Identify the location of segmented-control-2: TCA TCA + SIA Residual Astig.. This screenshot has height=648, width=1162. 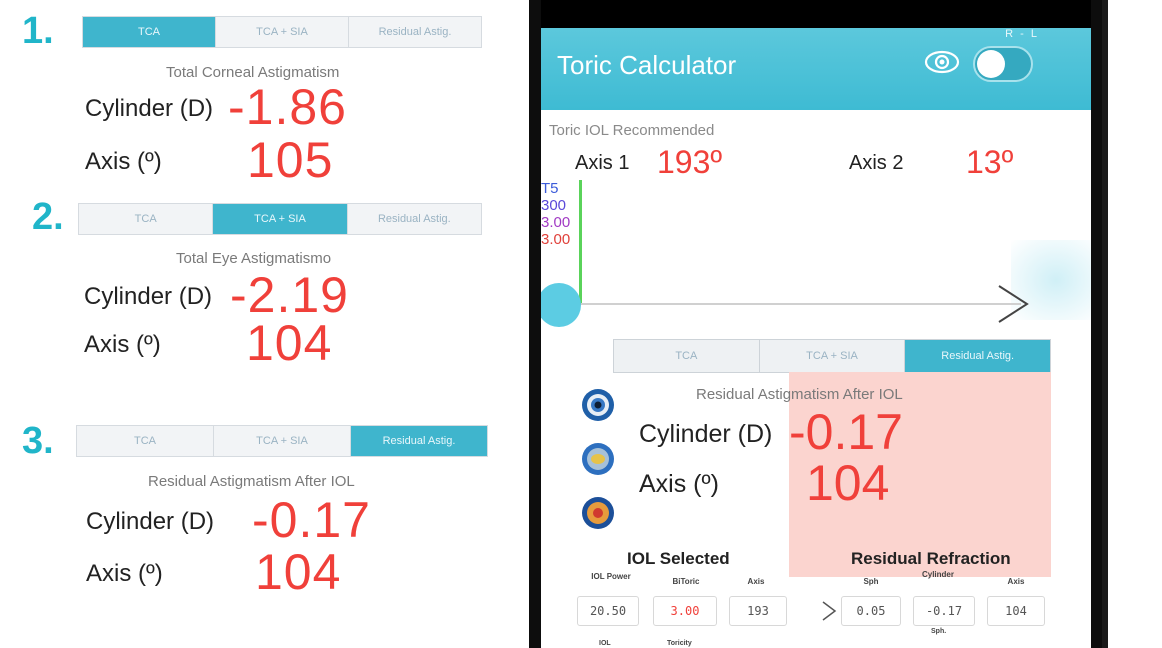
(280, 219).